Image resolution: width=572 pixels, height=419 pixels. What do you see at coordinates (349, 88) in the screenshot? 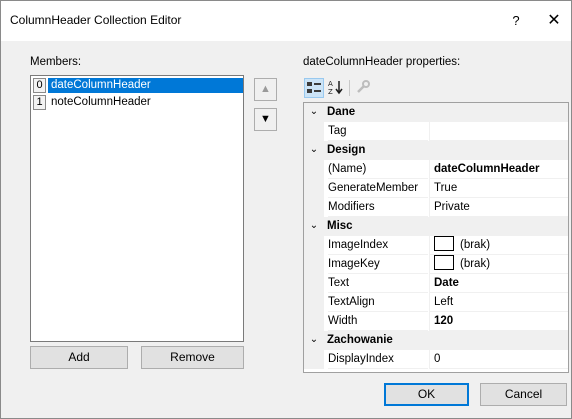
I see `toolbar-separator` at bounding box center [349, 88].